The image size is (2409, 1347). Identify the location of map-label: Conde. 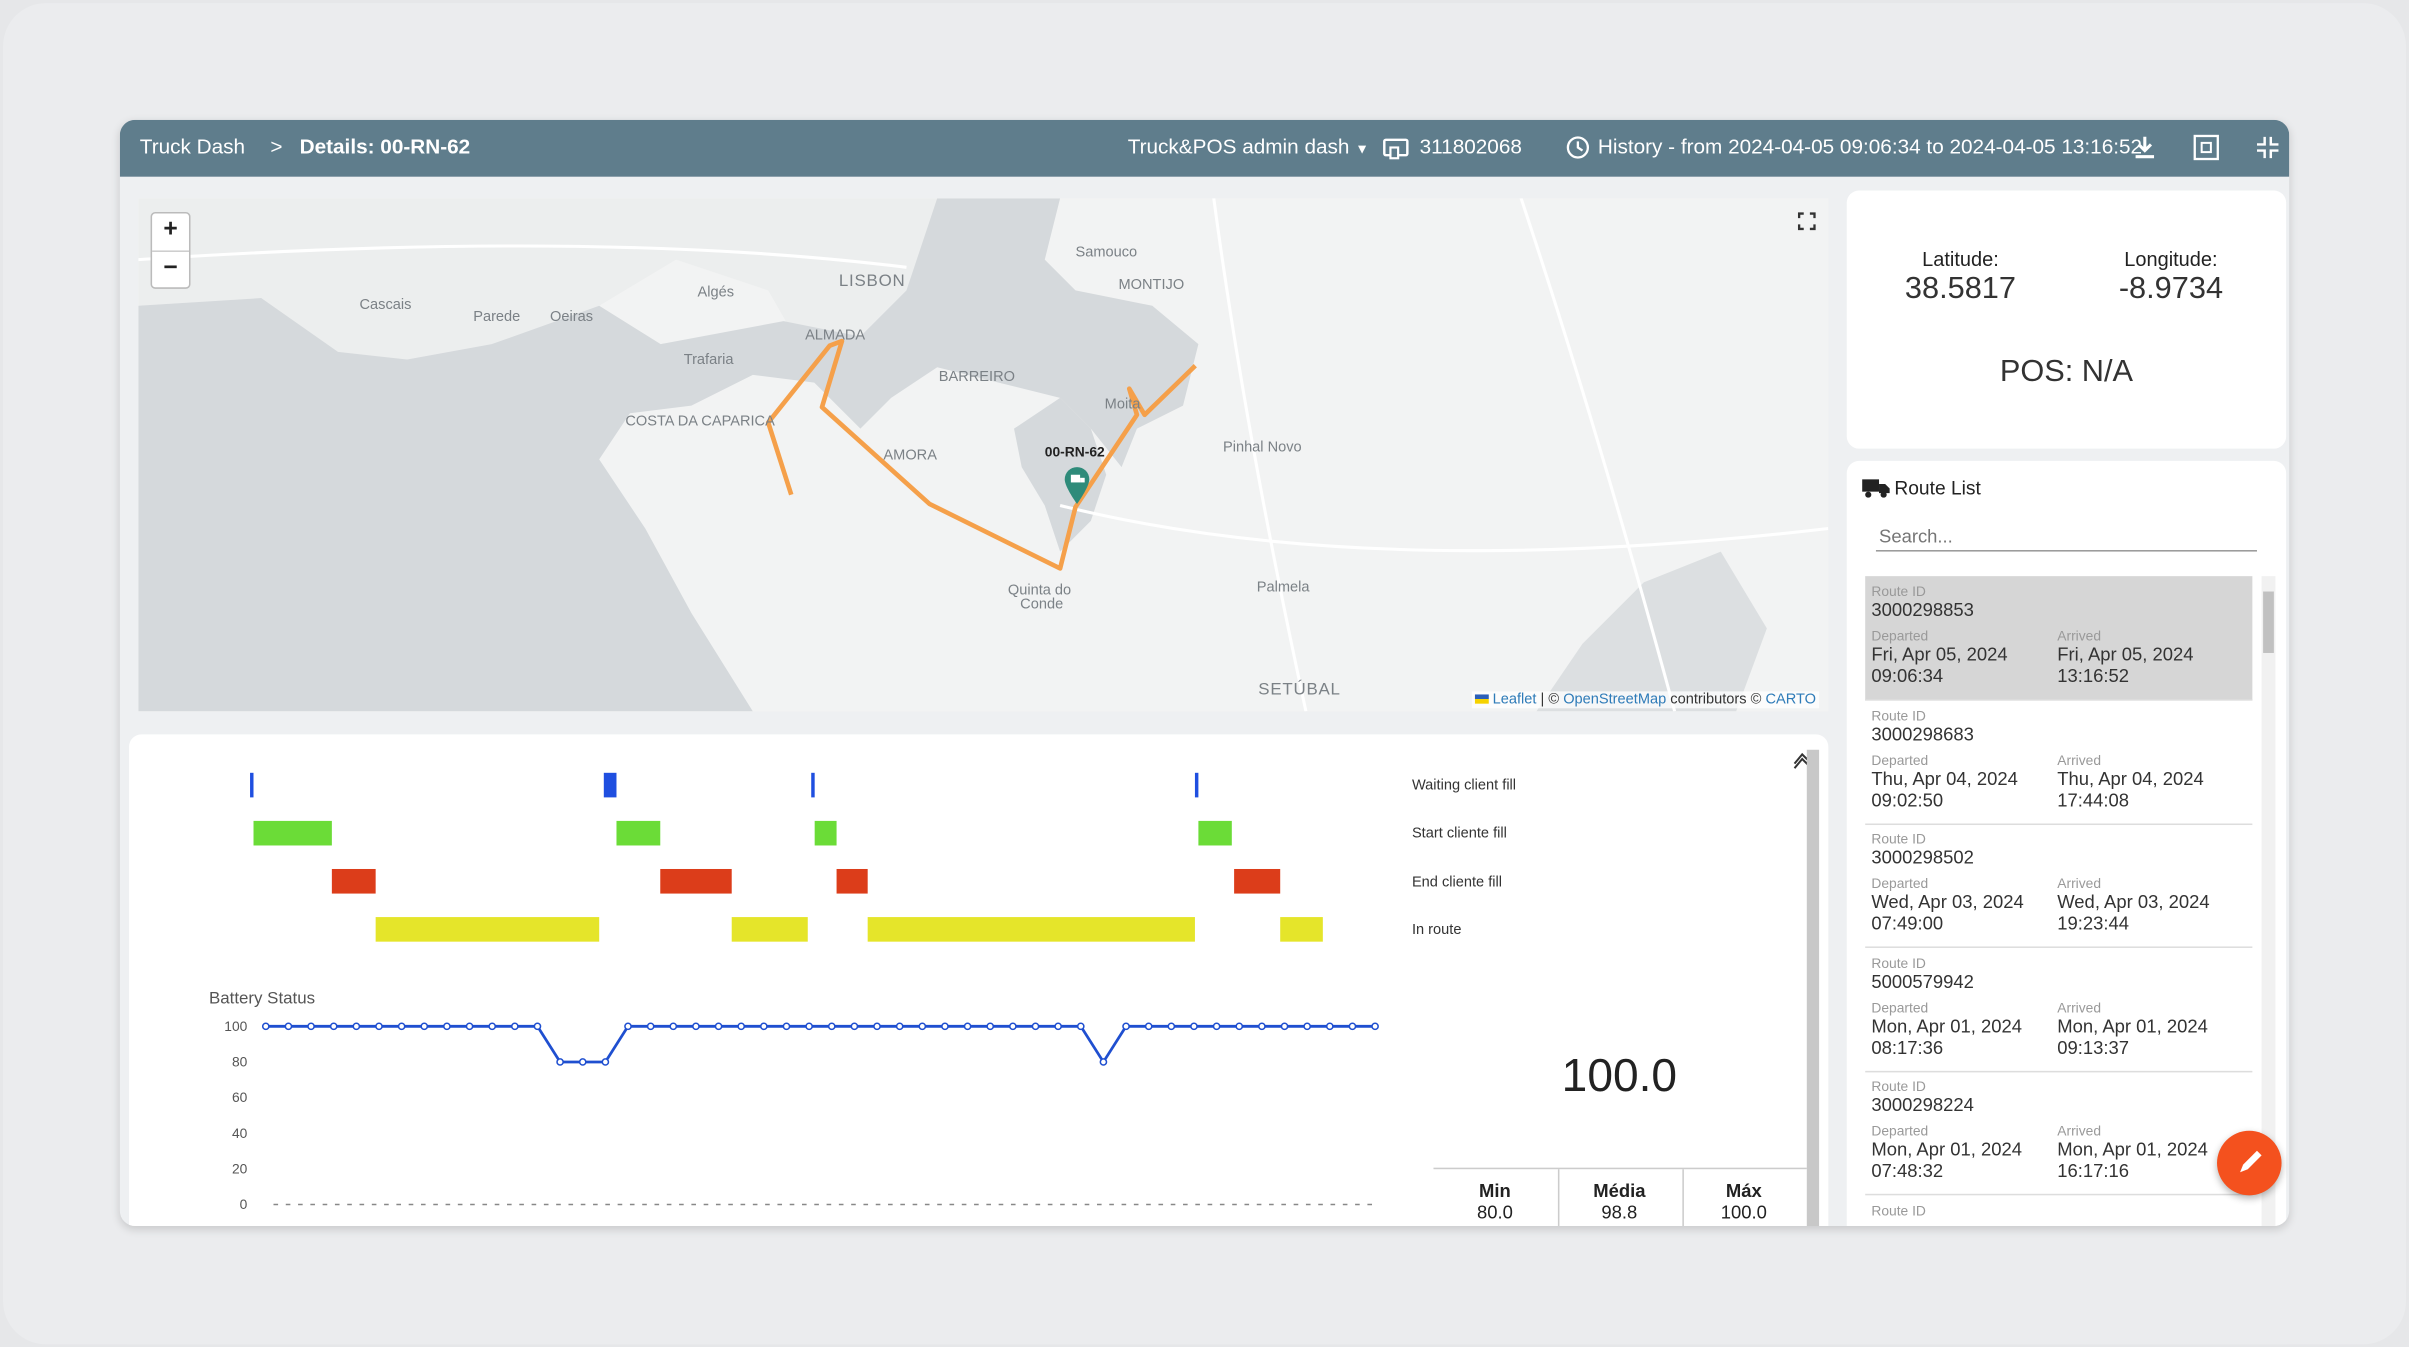
(1042, 605).